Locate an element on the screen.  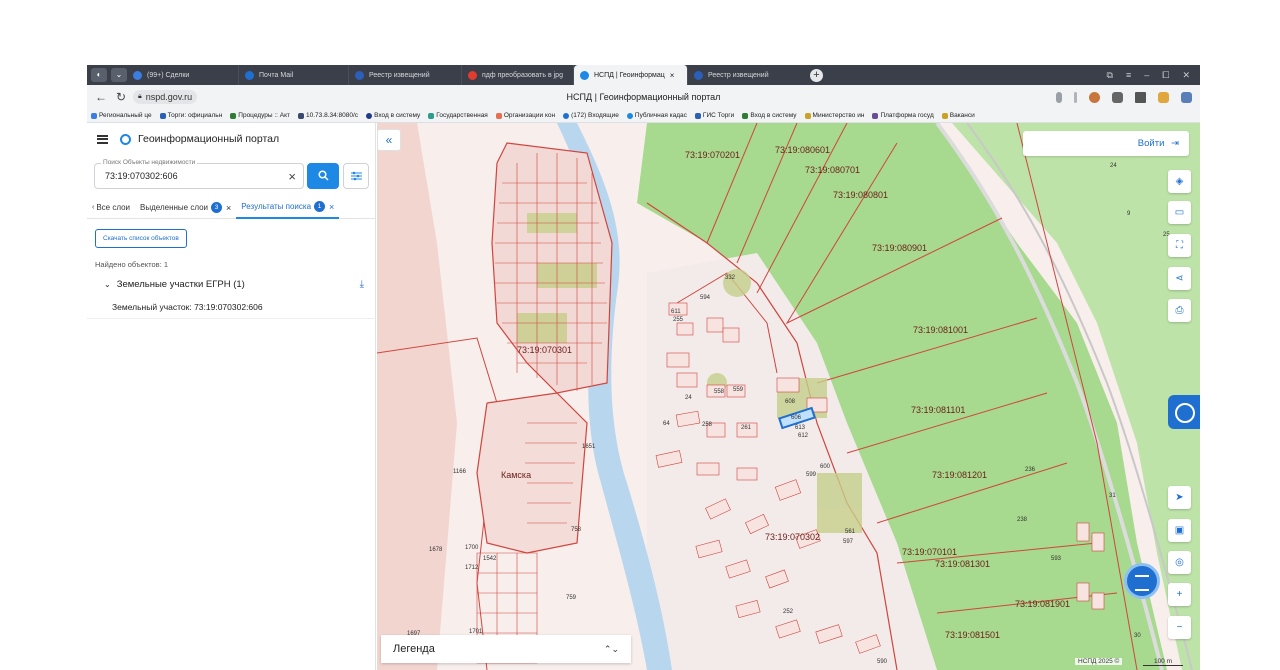
result-group: ⌄ Земельные участки ЕГРН (1) ⤓ is located at coordinates (234, 284).